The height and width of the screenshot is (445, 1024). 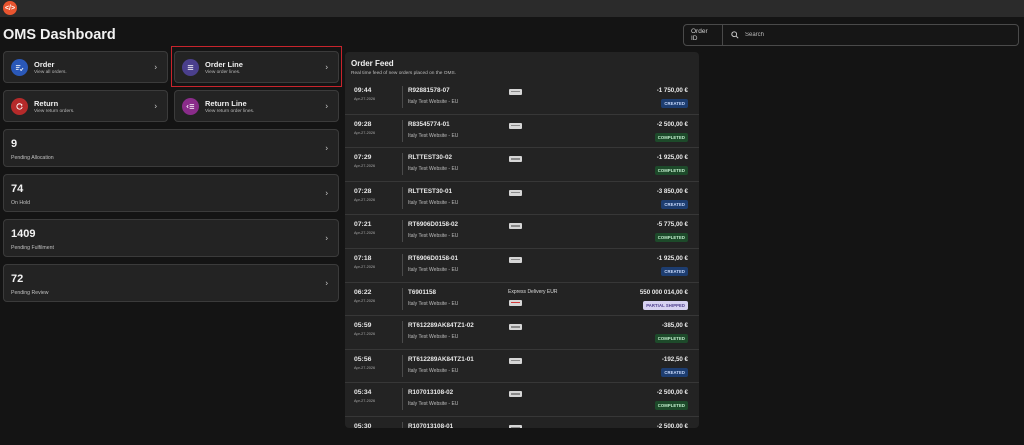 I want to click on order-time: 05:59, so click(x=363, y=326).